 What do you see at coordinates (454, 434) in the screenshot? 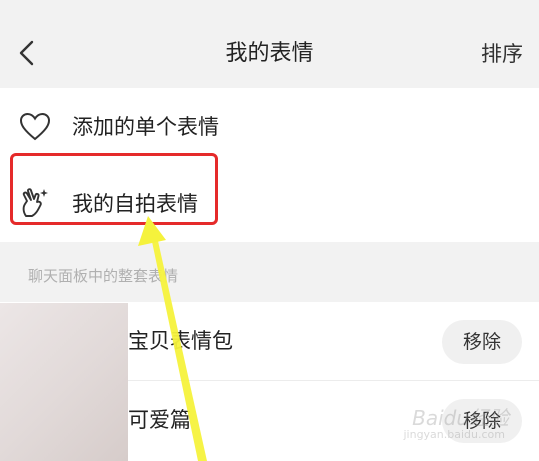
I see `watermark-url: jingyan.baidu.com` at bounding box center [454, 434].